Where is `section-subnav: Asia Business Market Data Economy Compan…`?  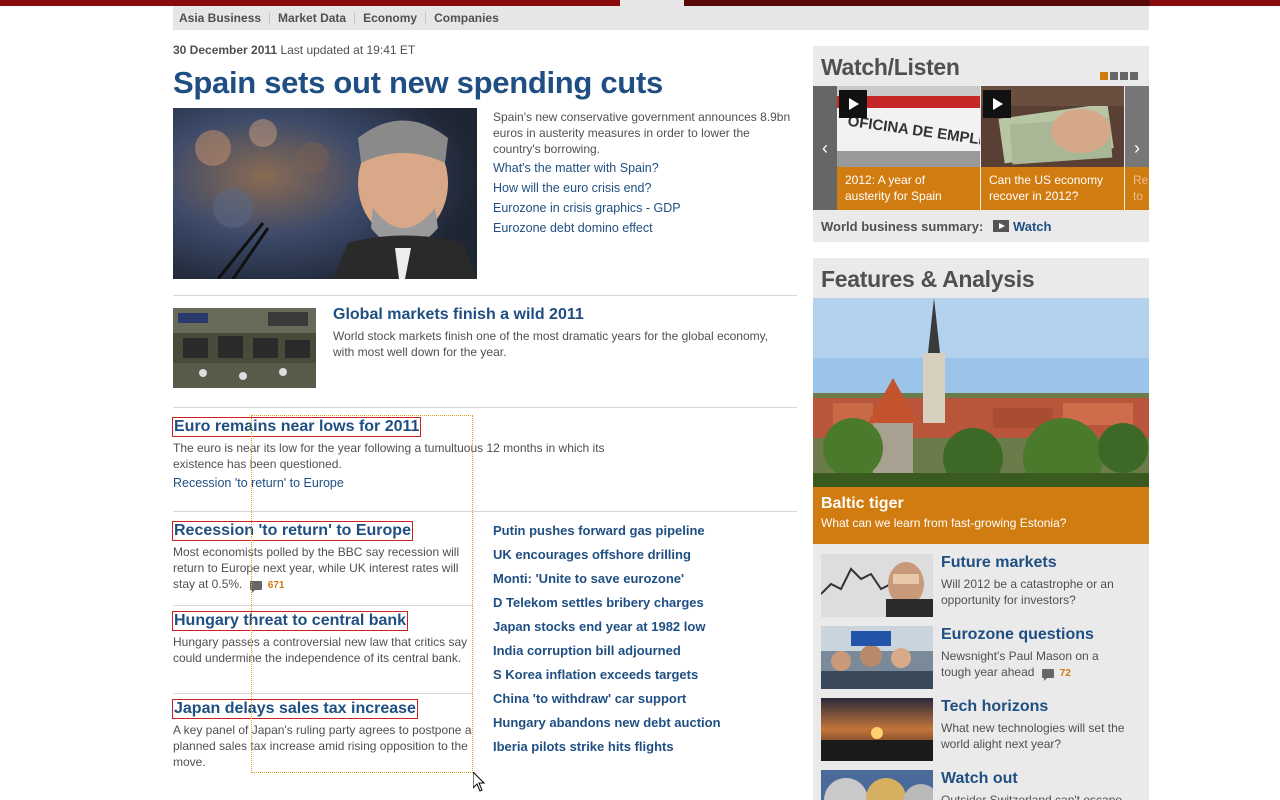 section-subnav: Asia Business Market Data Economy Compan… is located at coordinates (661, 18).